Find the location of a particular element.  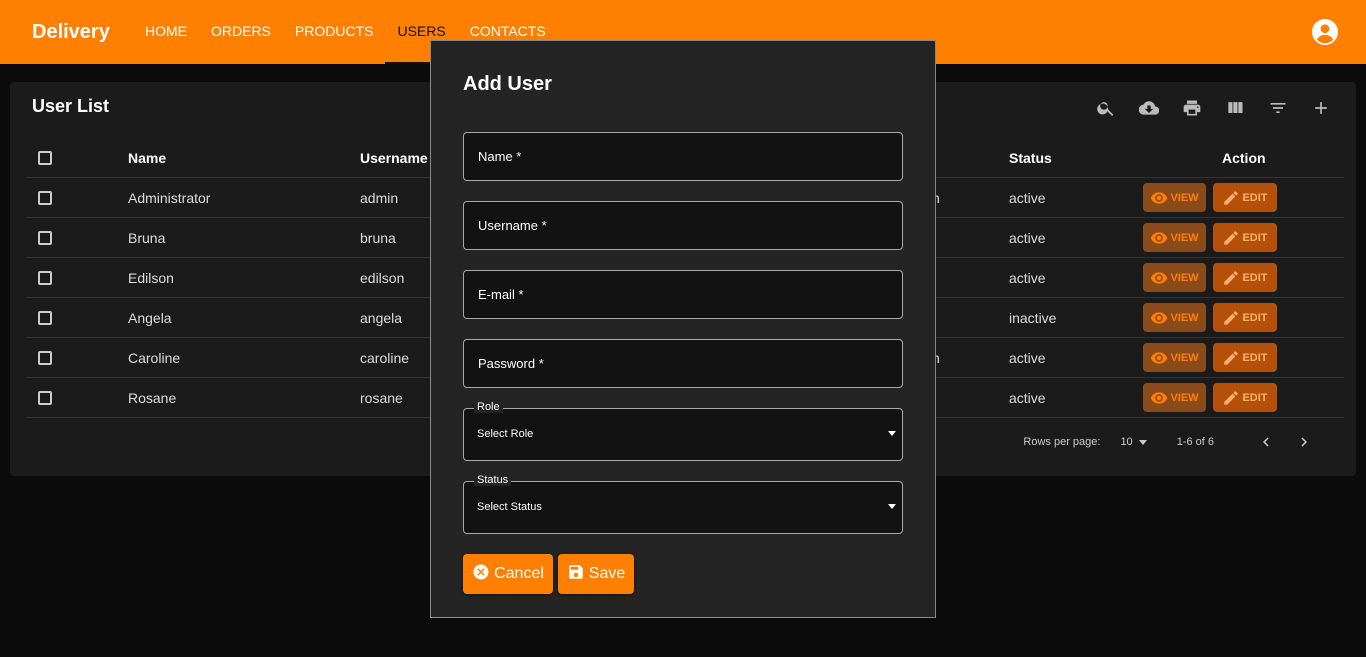

rows-per-page-select: 10 is located at coordinates (1133, 442).